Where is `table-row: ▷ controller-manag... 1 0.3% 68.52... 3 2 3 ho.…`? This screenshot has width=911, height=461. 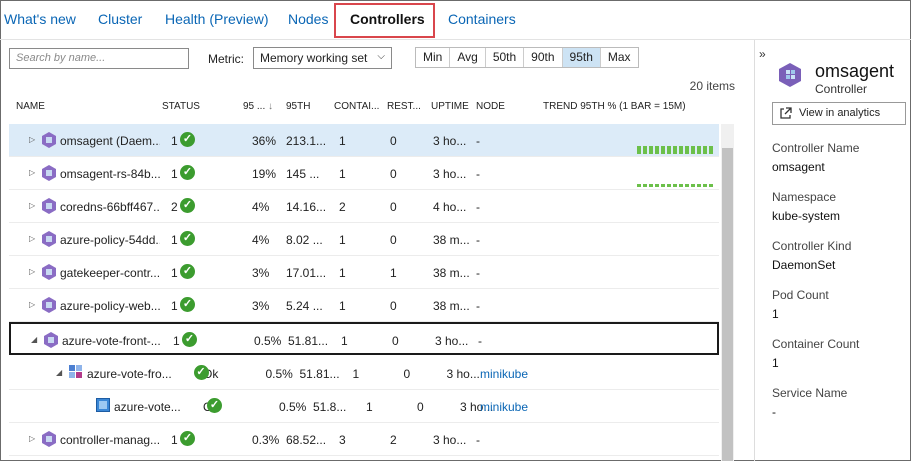
table-row: ▷ controller-manag... 1 0.3% 68.52... 3 2 3 ho.… is located at coordinates (364, 439).